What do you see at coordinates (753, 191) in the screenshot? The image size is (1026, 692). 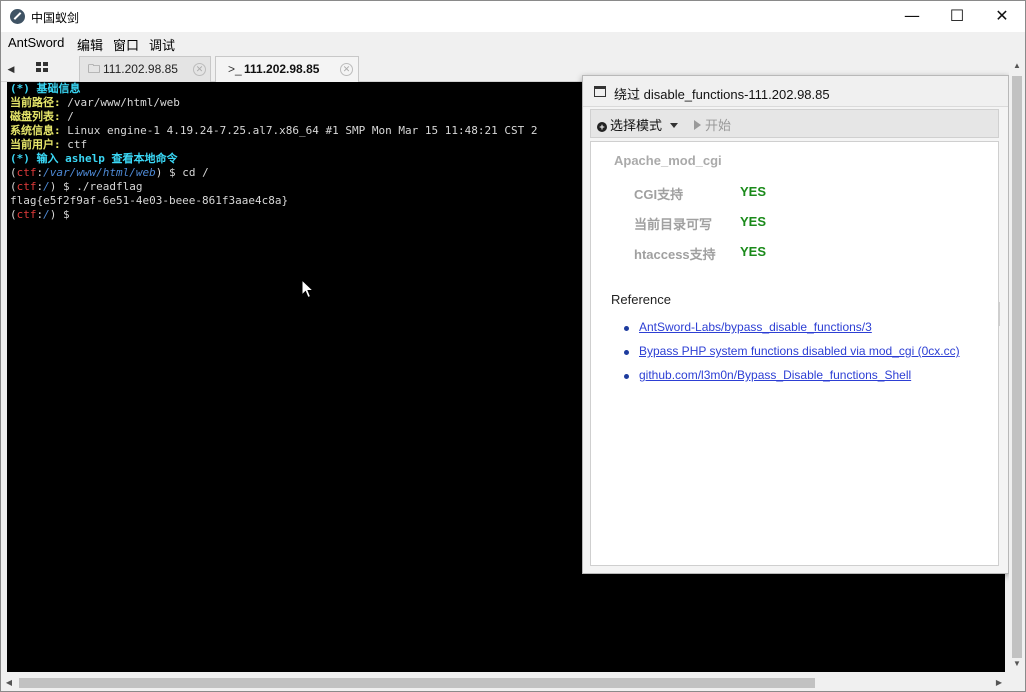 I see `check-value-cgi: YES` at bounding box center [753, 191].